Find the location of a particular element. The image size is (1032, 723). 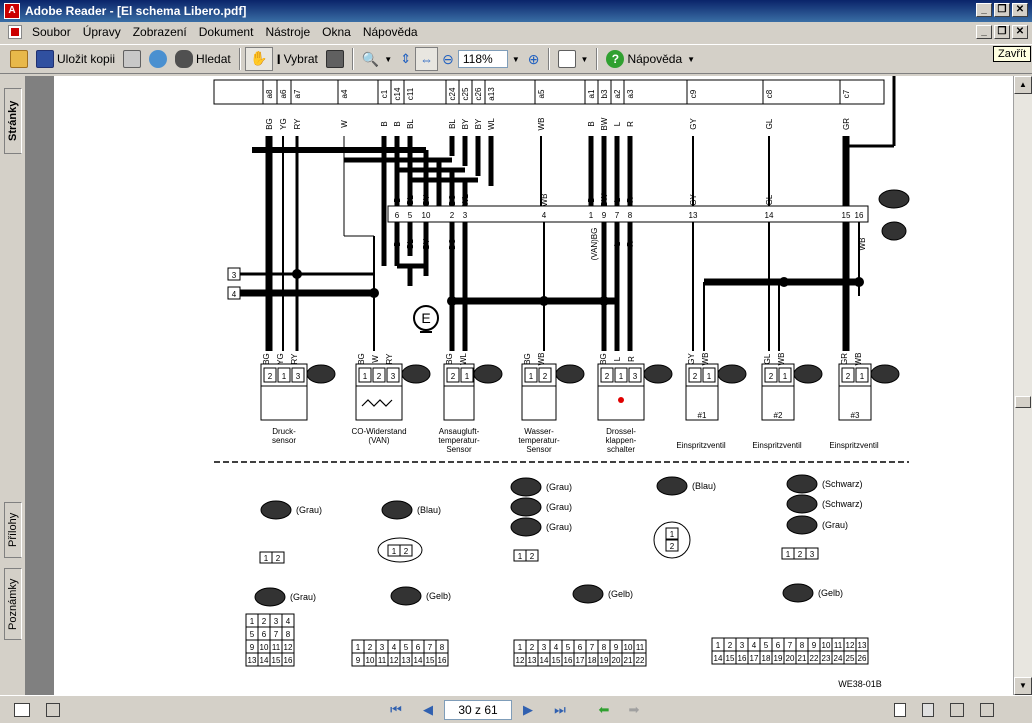

pin-number: 17 is located at coordinates (754, 658).